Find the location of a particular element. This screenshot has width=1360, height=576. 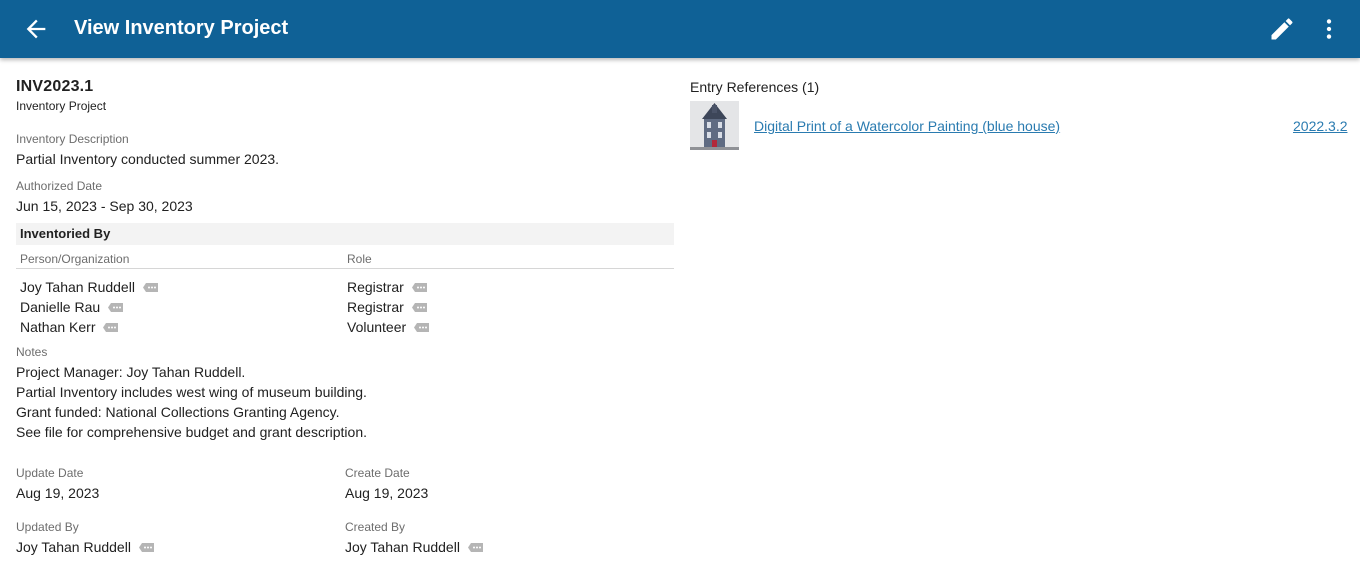

house-image-icon is located at coordinates (714, 125).